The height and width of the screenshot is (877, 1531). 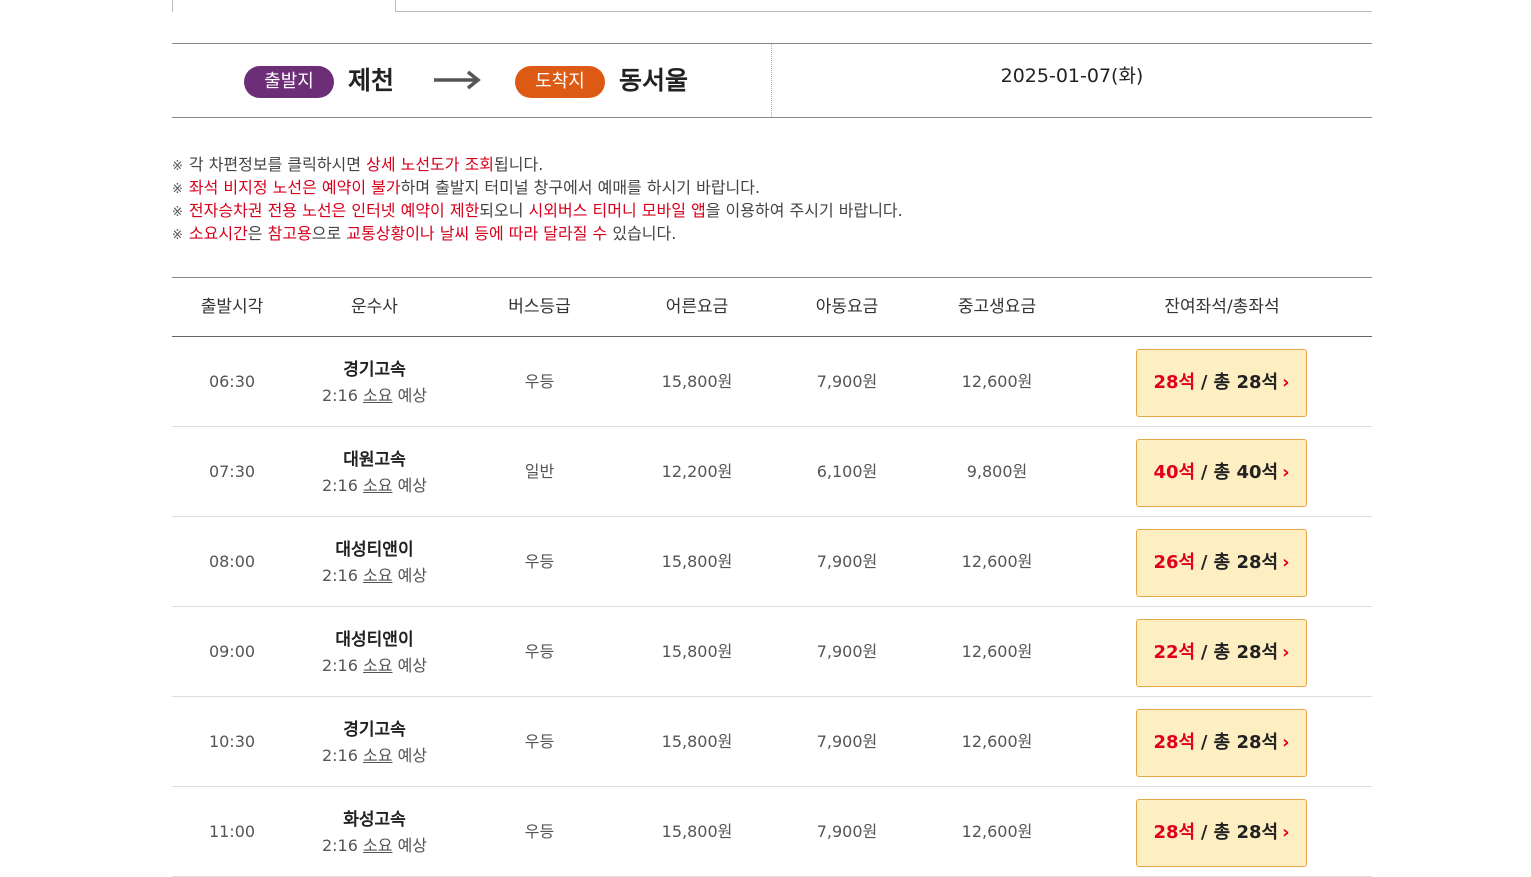 What do you see at coordinates (374, 550) in the screenshot?
I see `company-name: 대성티앤이` at bounding box center [374, 550].